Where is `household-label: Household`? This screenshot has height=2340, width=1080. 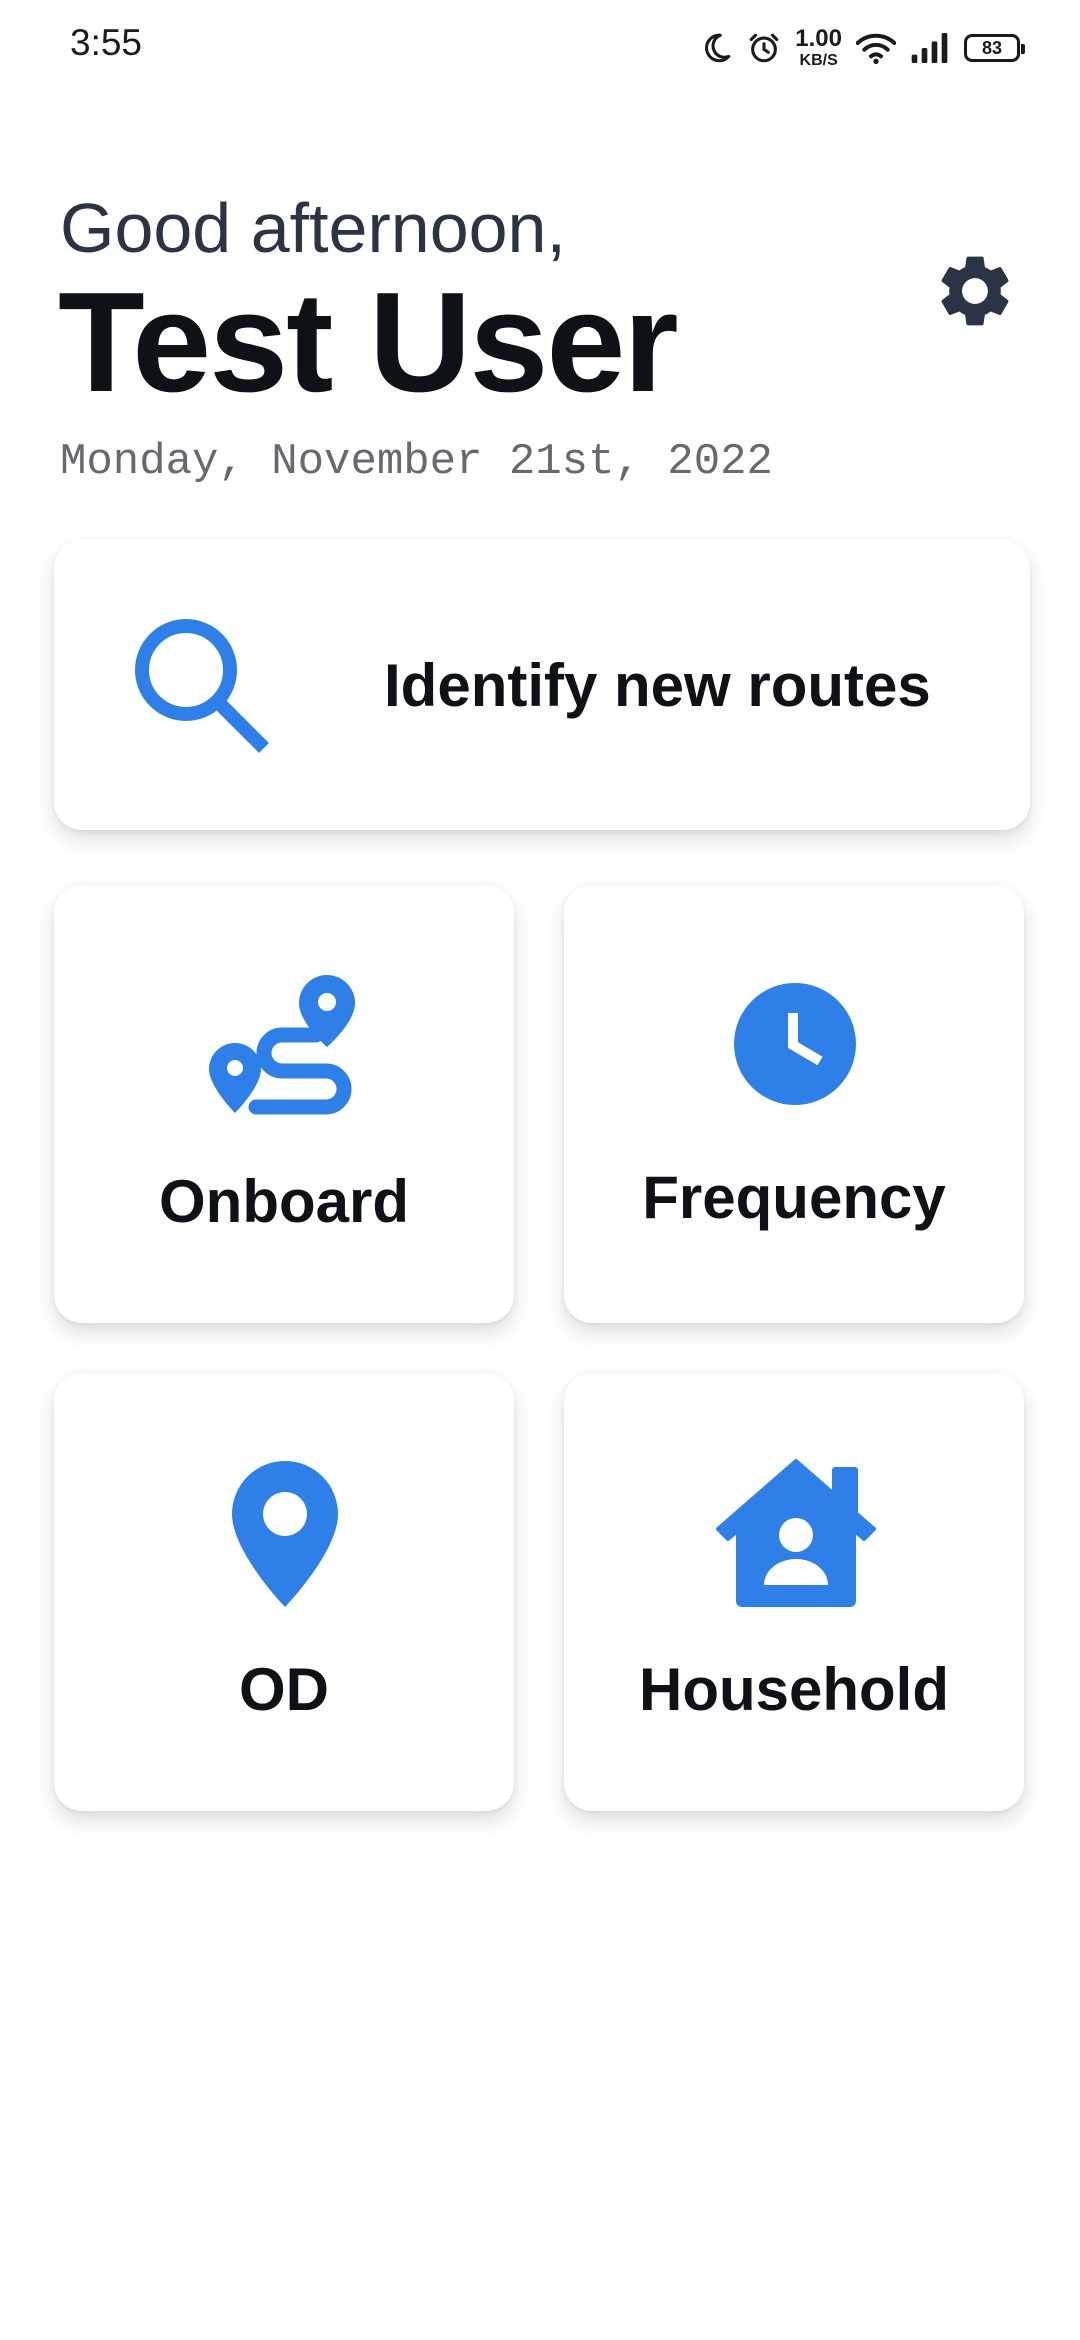
household-label: Household is located at coordinates (794, 1689).